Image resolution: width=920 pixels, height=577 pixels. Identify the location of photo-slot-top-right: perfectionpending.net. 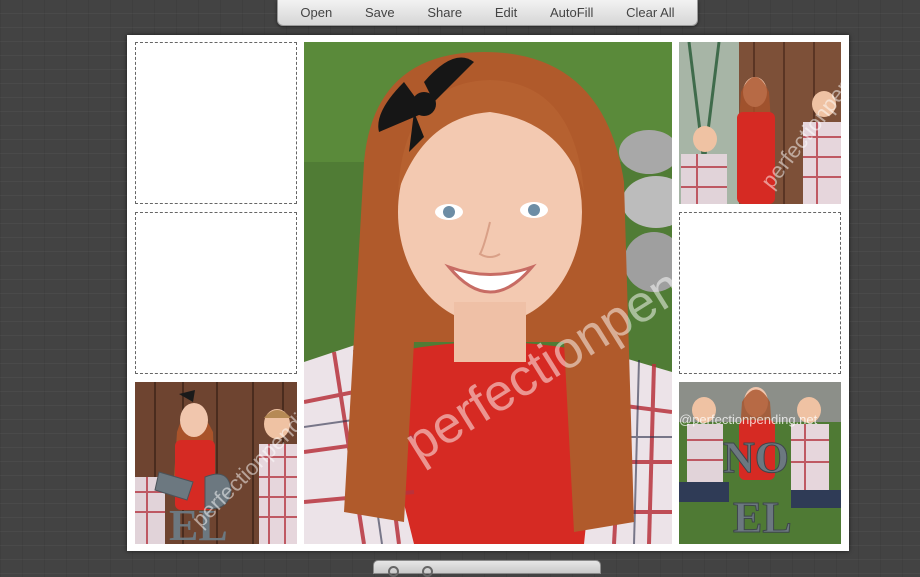
(760, 123).